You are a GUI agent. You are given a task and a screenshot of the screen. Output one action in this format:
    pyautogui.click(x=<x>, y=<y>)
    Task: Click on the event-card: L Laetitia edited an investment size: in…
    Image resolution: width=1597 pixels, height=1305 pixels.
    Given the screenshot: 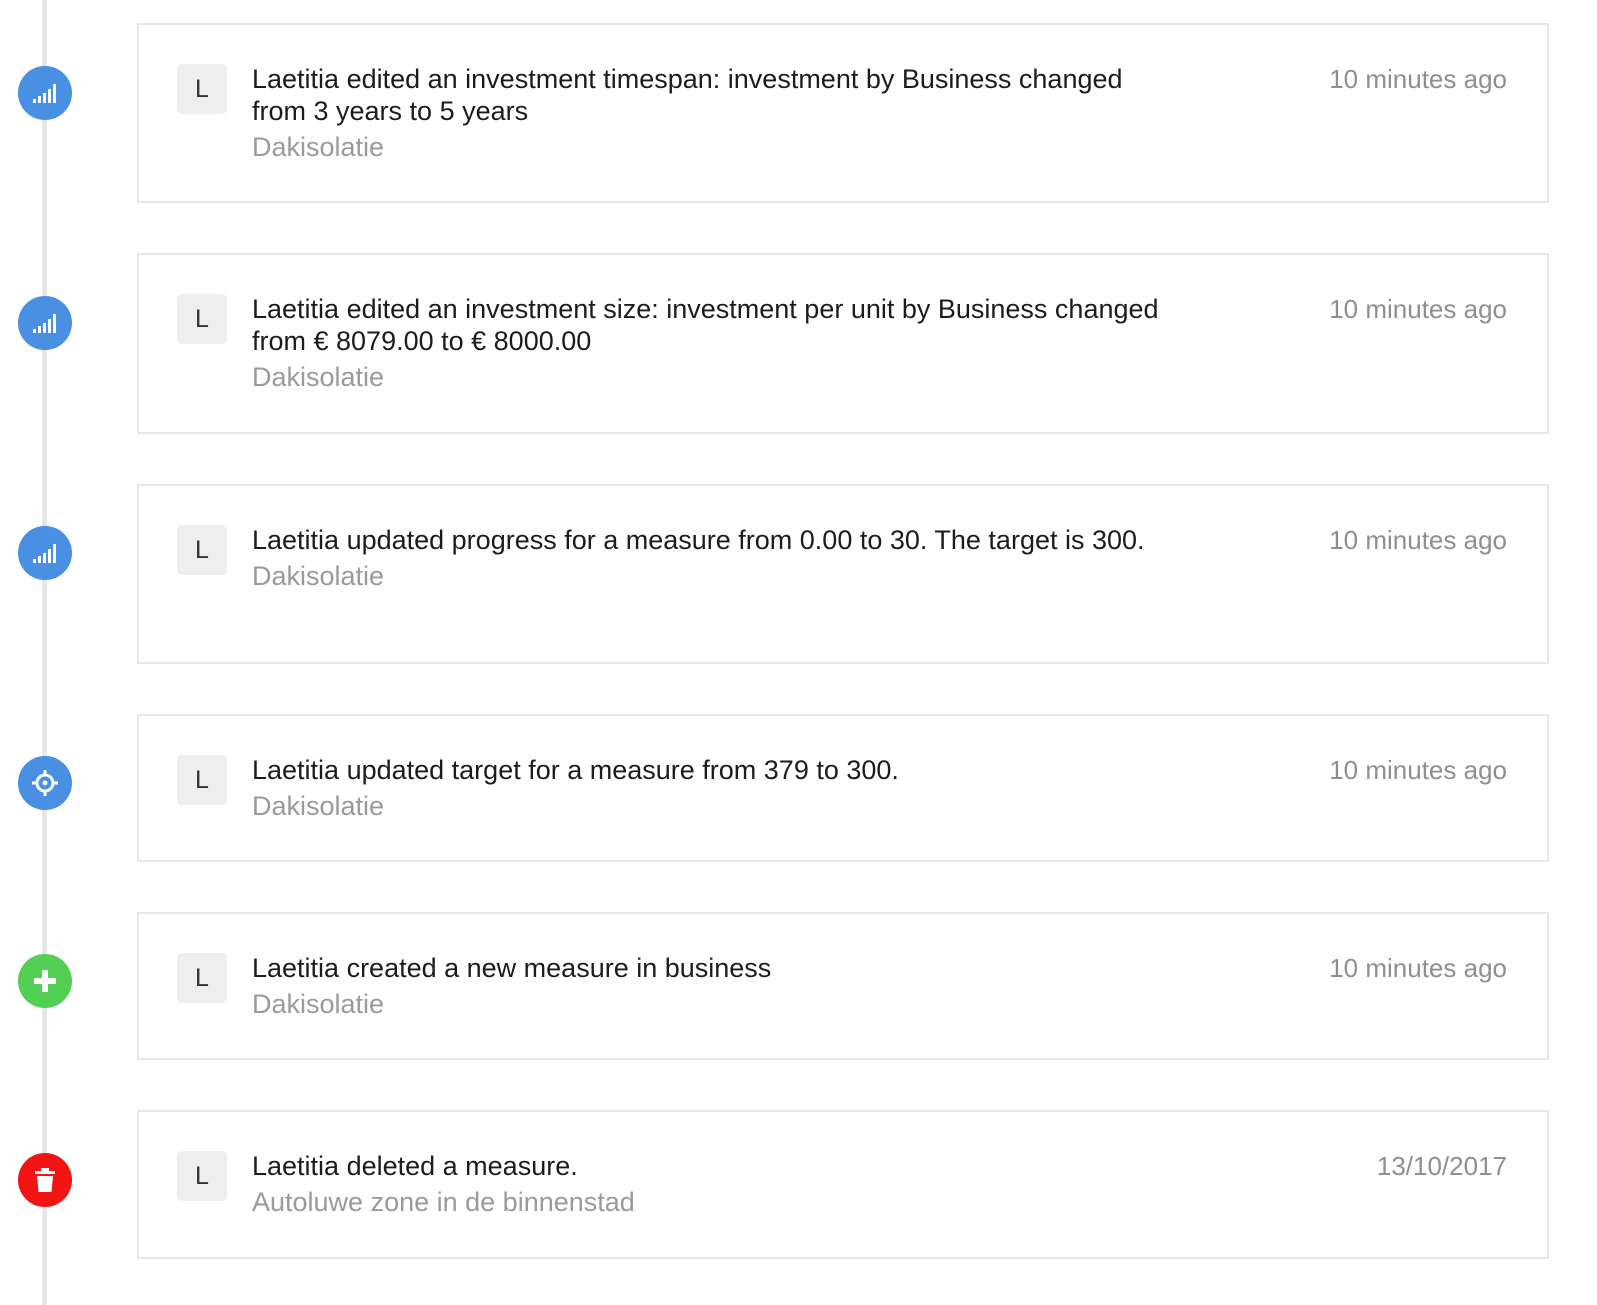 What is the action you would take?
    pyautogui.click(x=843, y=343)
    